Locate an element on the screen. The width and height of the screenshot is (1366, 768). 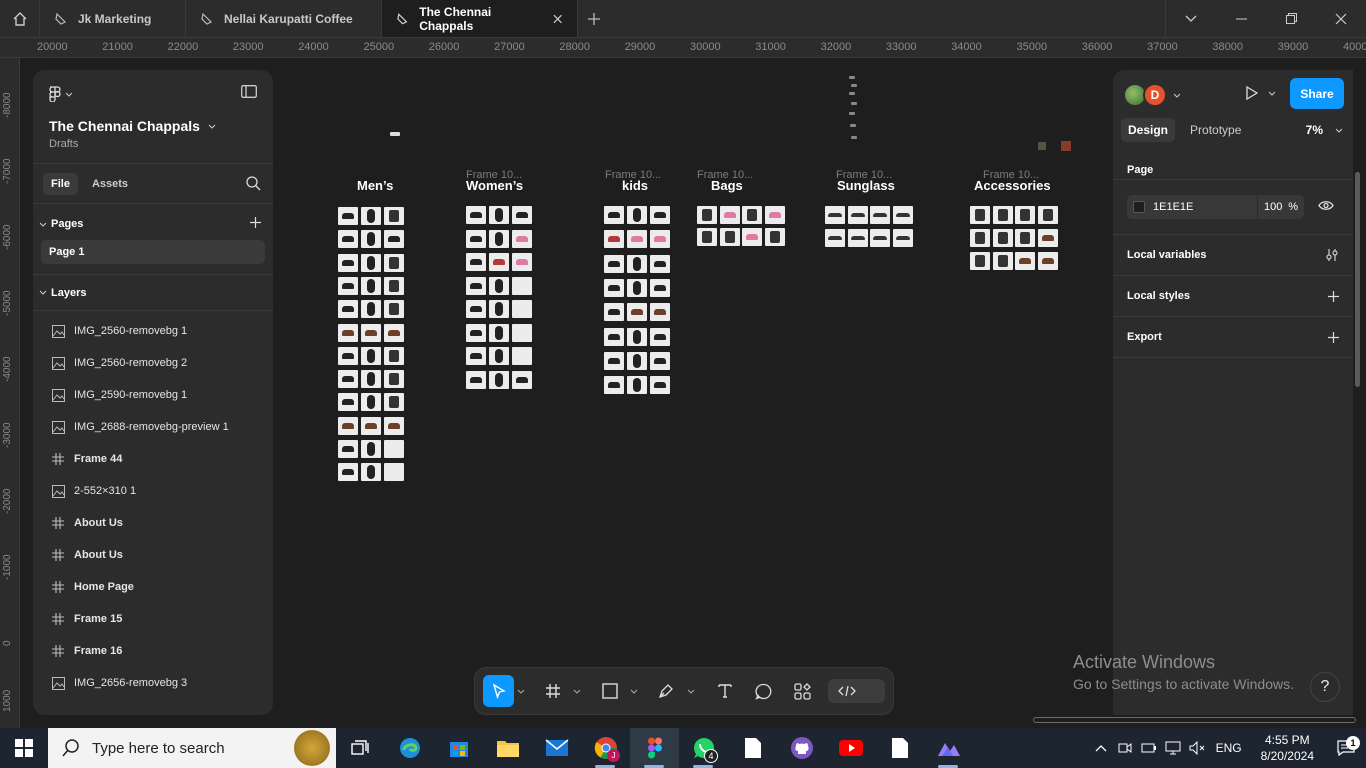
close-window-button is located at coordinates (1341, 18).